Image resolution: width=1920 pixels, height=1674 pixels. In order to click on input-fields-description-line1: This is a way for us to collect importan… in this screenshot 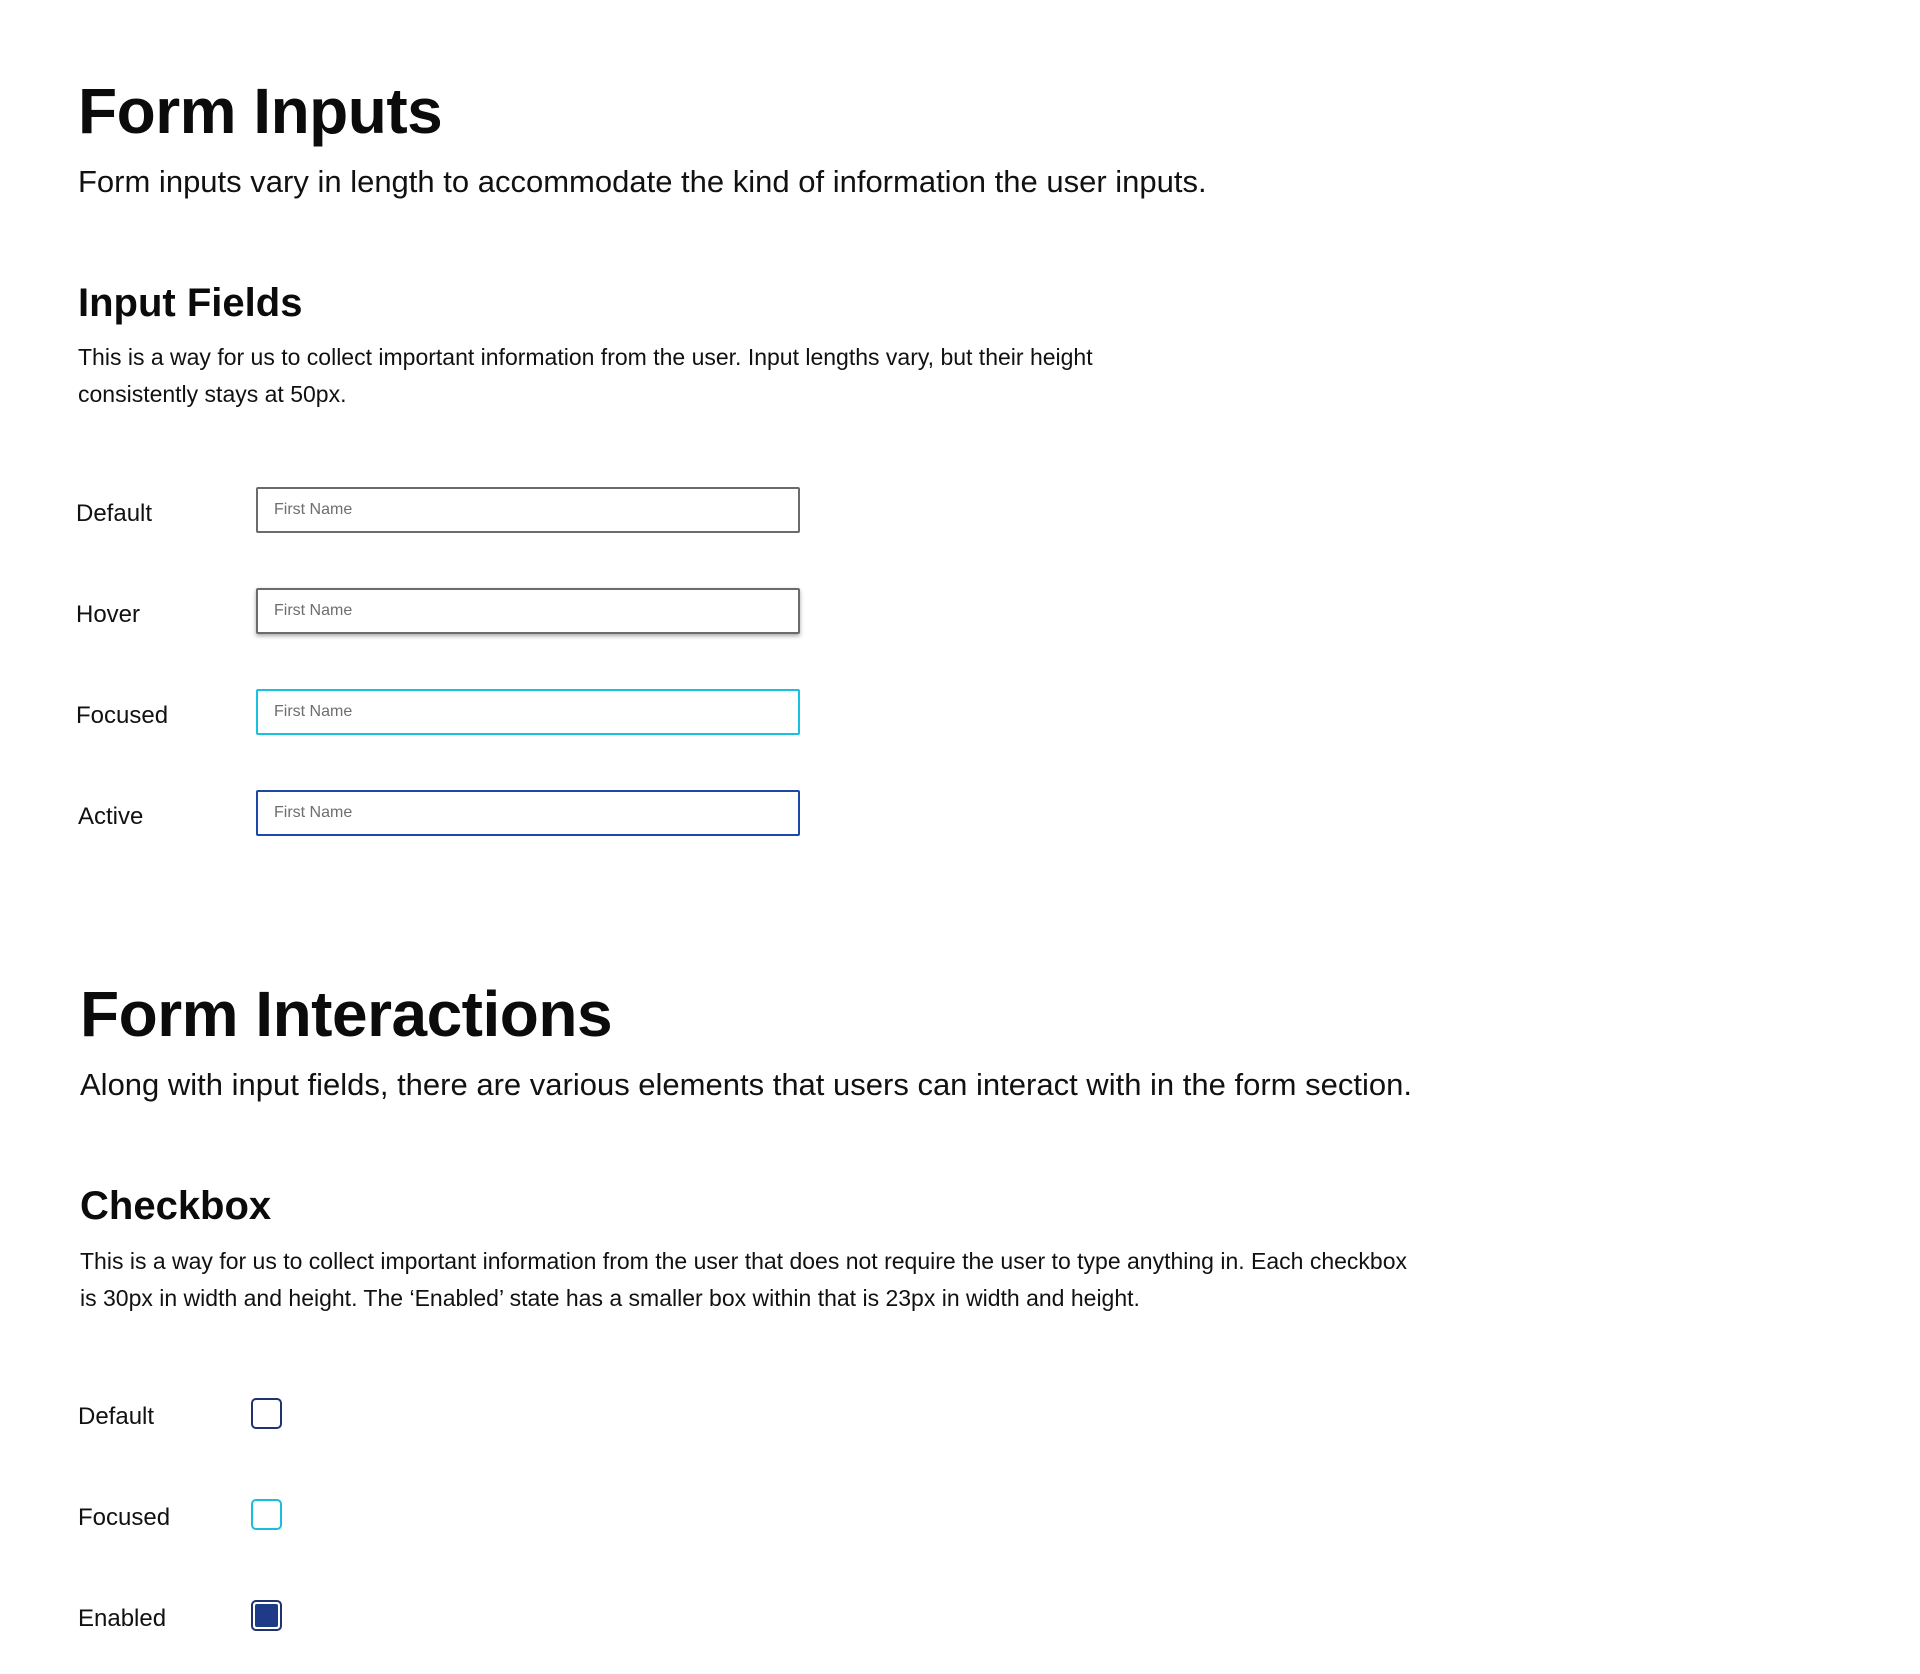, I will do `click(585, 357)`.